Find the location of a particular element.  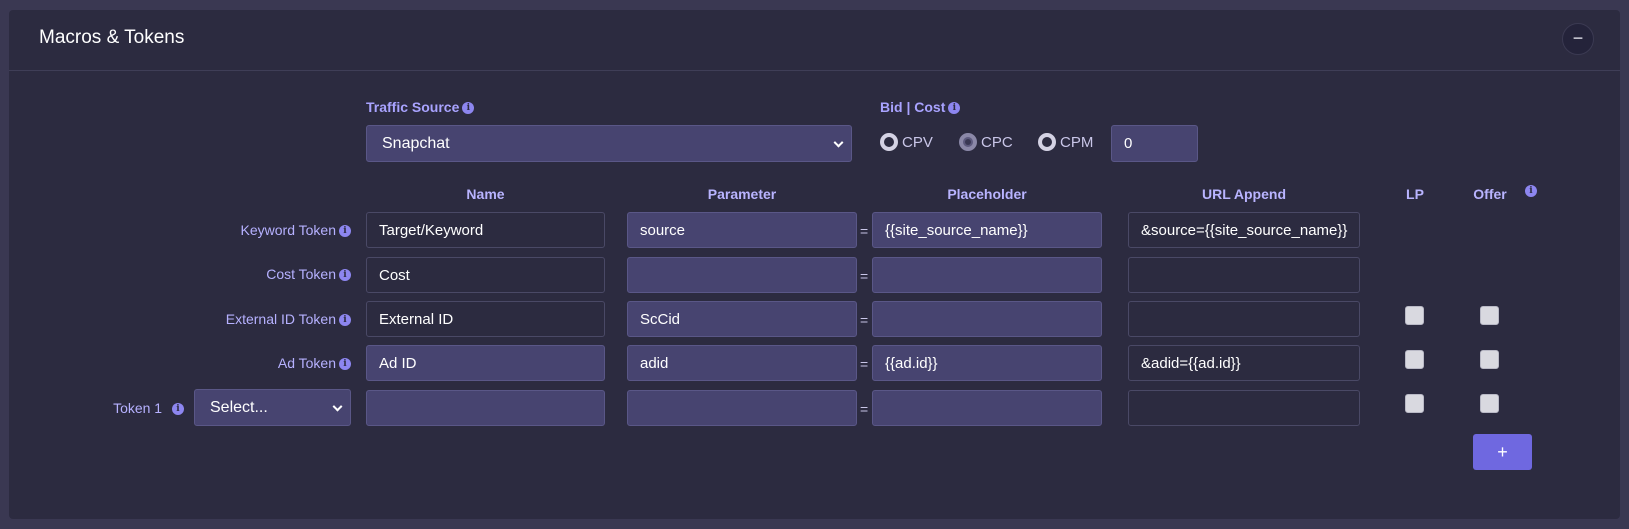

ad-name-input: Ad ID is located at coordinates (485, 363).